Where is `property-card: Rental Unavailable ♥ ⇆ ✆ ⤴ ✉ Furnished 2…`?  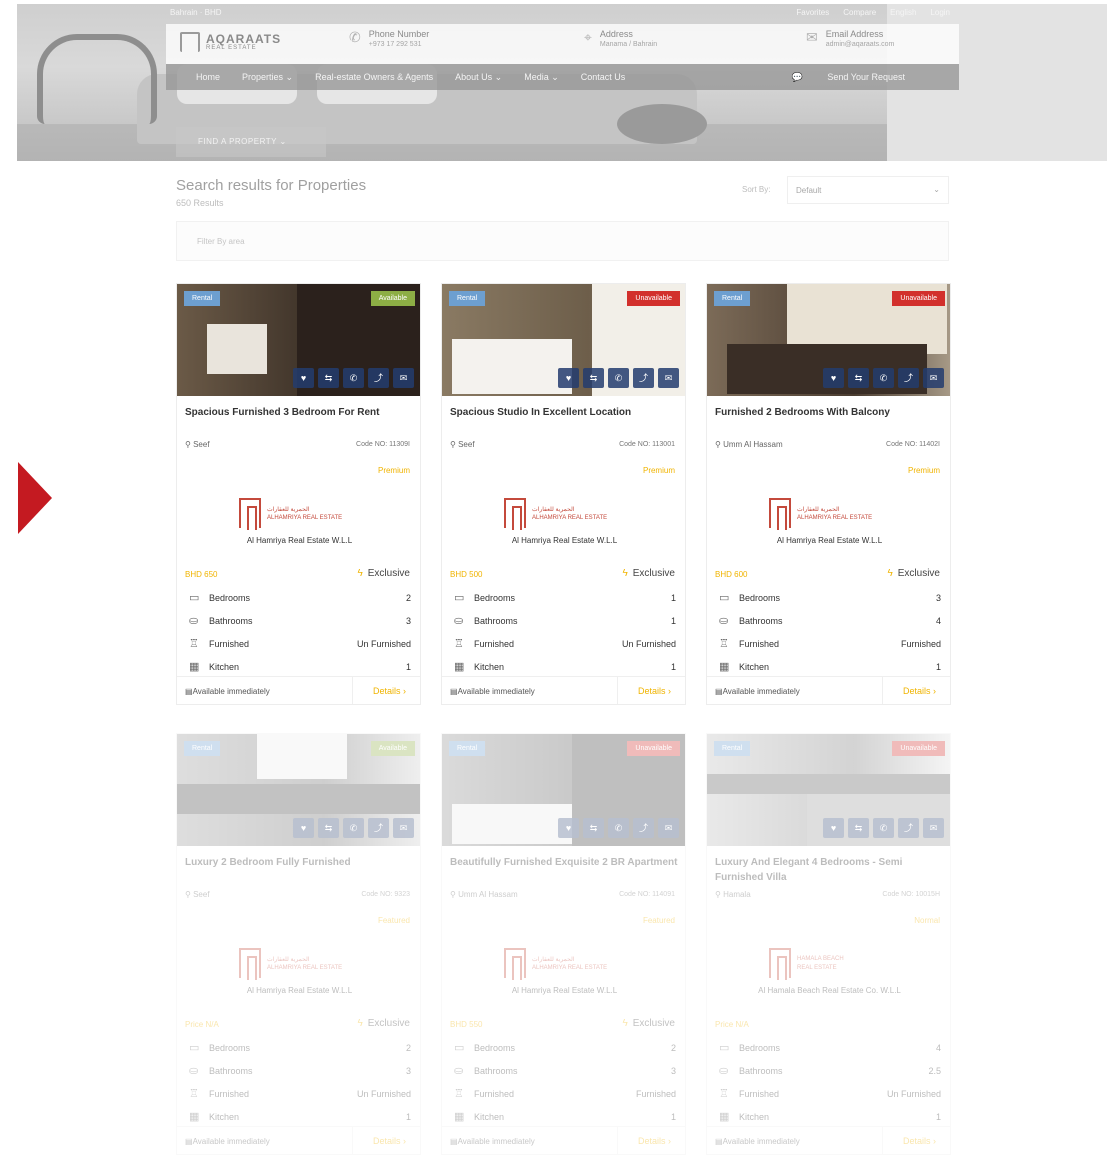 property-card: Rental Unavailable ♥ ⇆ ✆ ⤴ ✉ Furnished 2… is located at coordinates (828, 494).